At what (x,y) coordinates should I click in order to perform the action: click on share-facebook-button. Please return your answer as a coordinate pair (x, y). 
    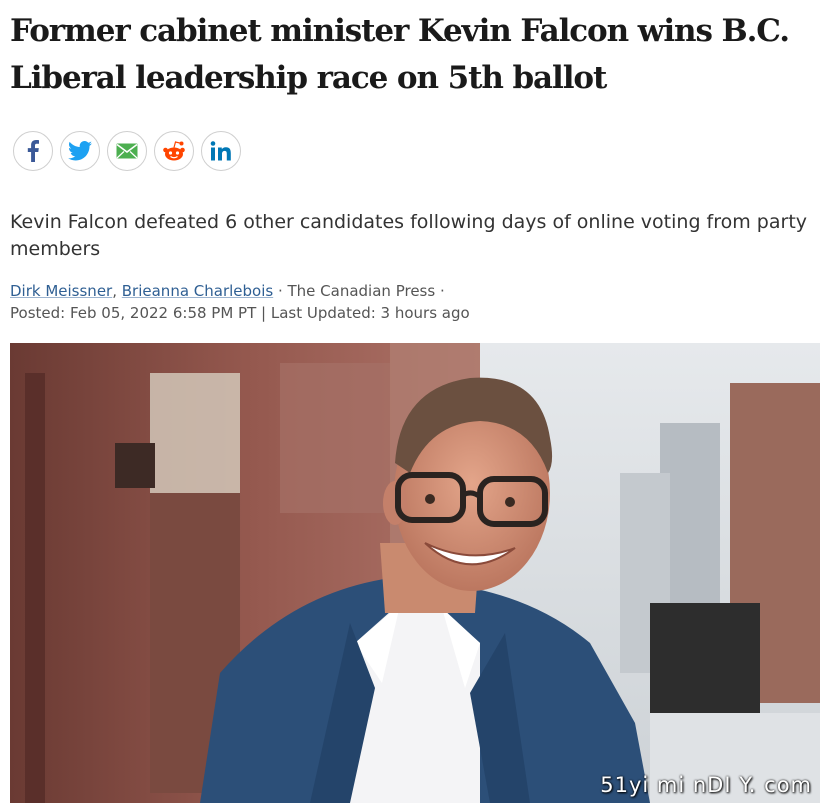
    Looking at the image, I should click on (33, 151).